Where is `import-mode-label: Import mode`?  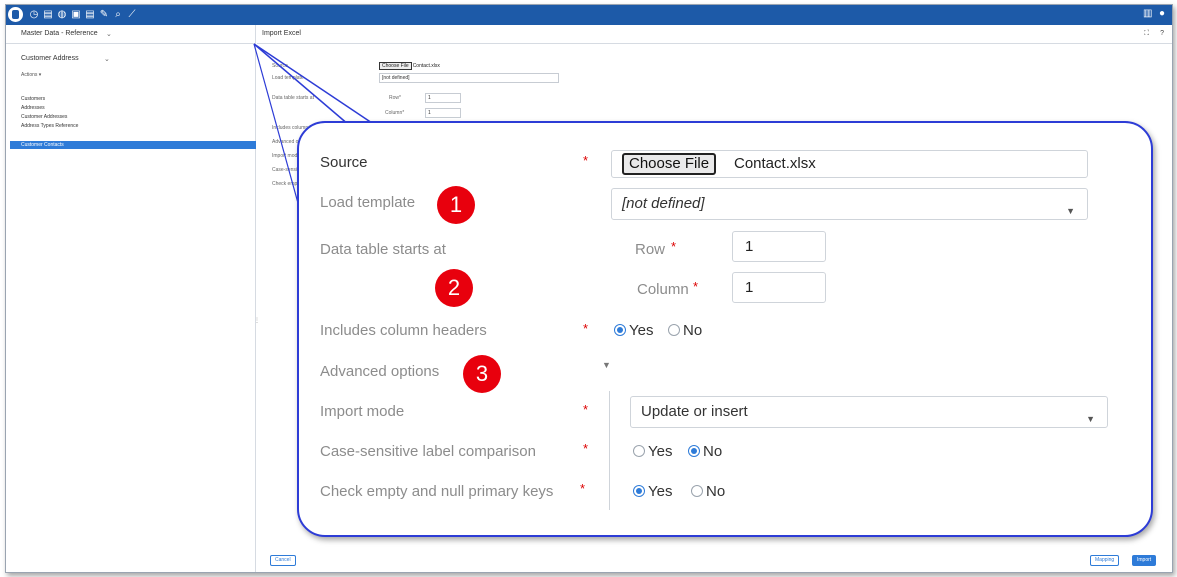 import-mode-label: Import mode is located at coordinates (362, 411).